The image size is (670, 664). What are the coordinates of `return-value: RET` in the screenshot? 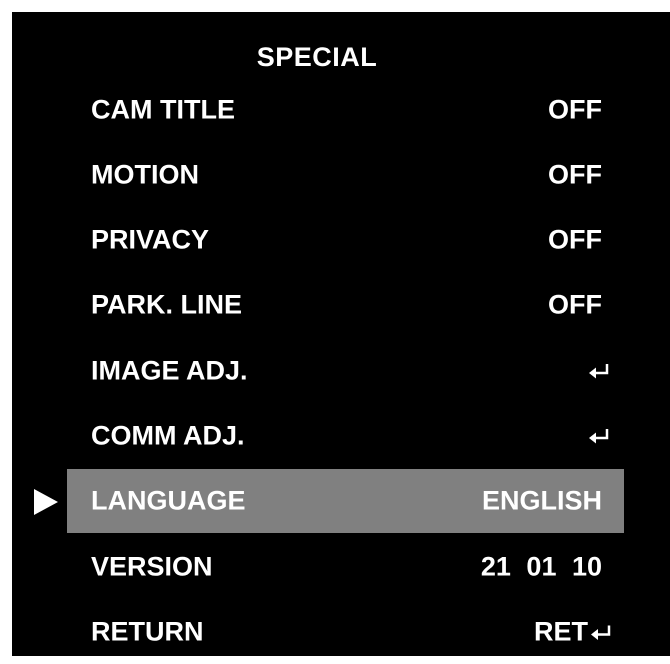 It's located at (573, 632).